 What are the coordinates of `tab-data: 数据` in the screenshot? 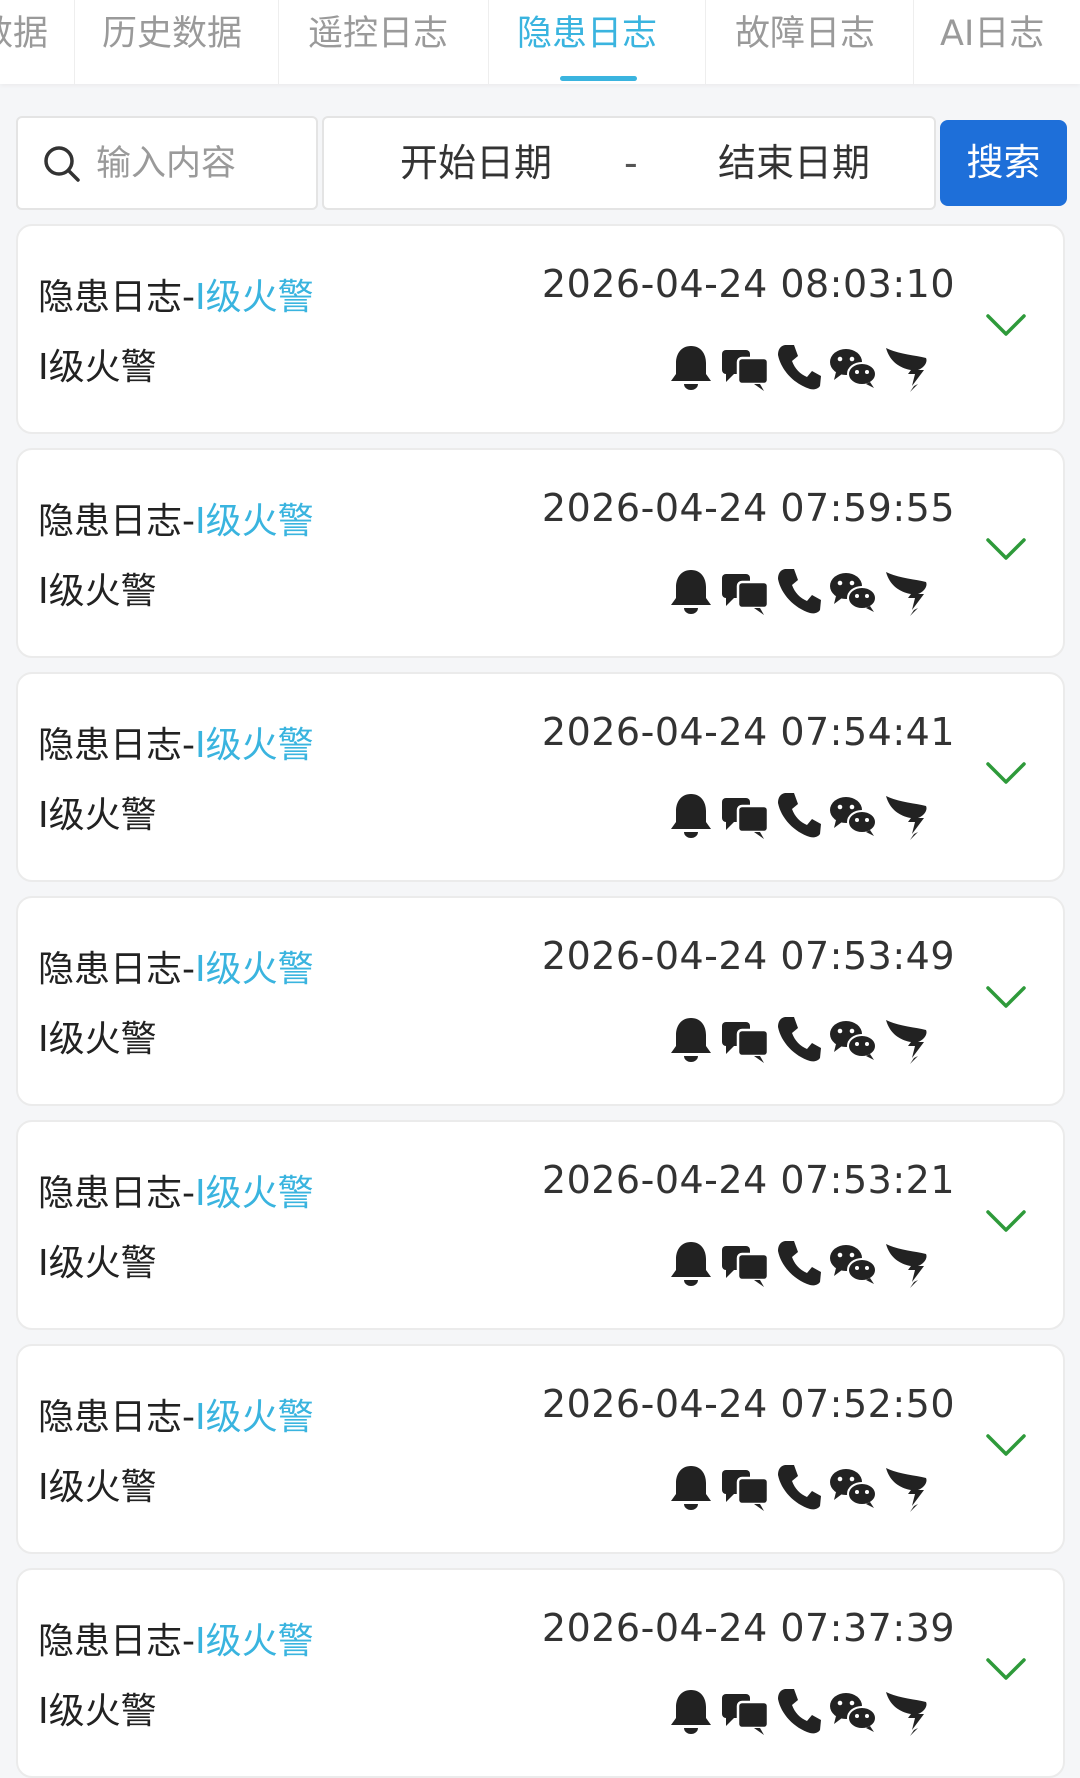 It's located at (24, 42).